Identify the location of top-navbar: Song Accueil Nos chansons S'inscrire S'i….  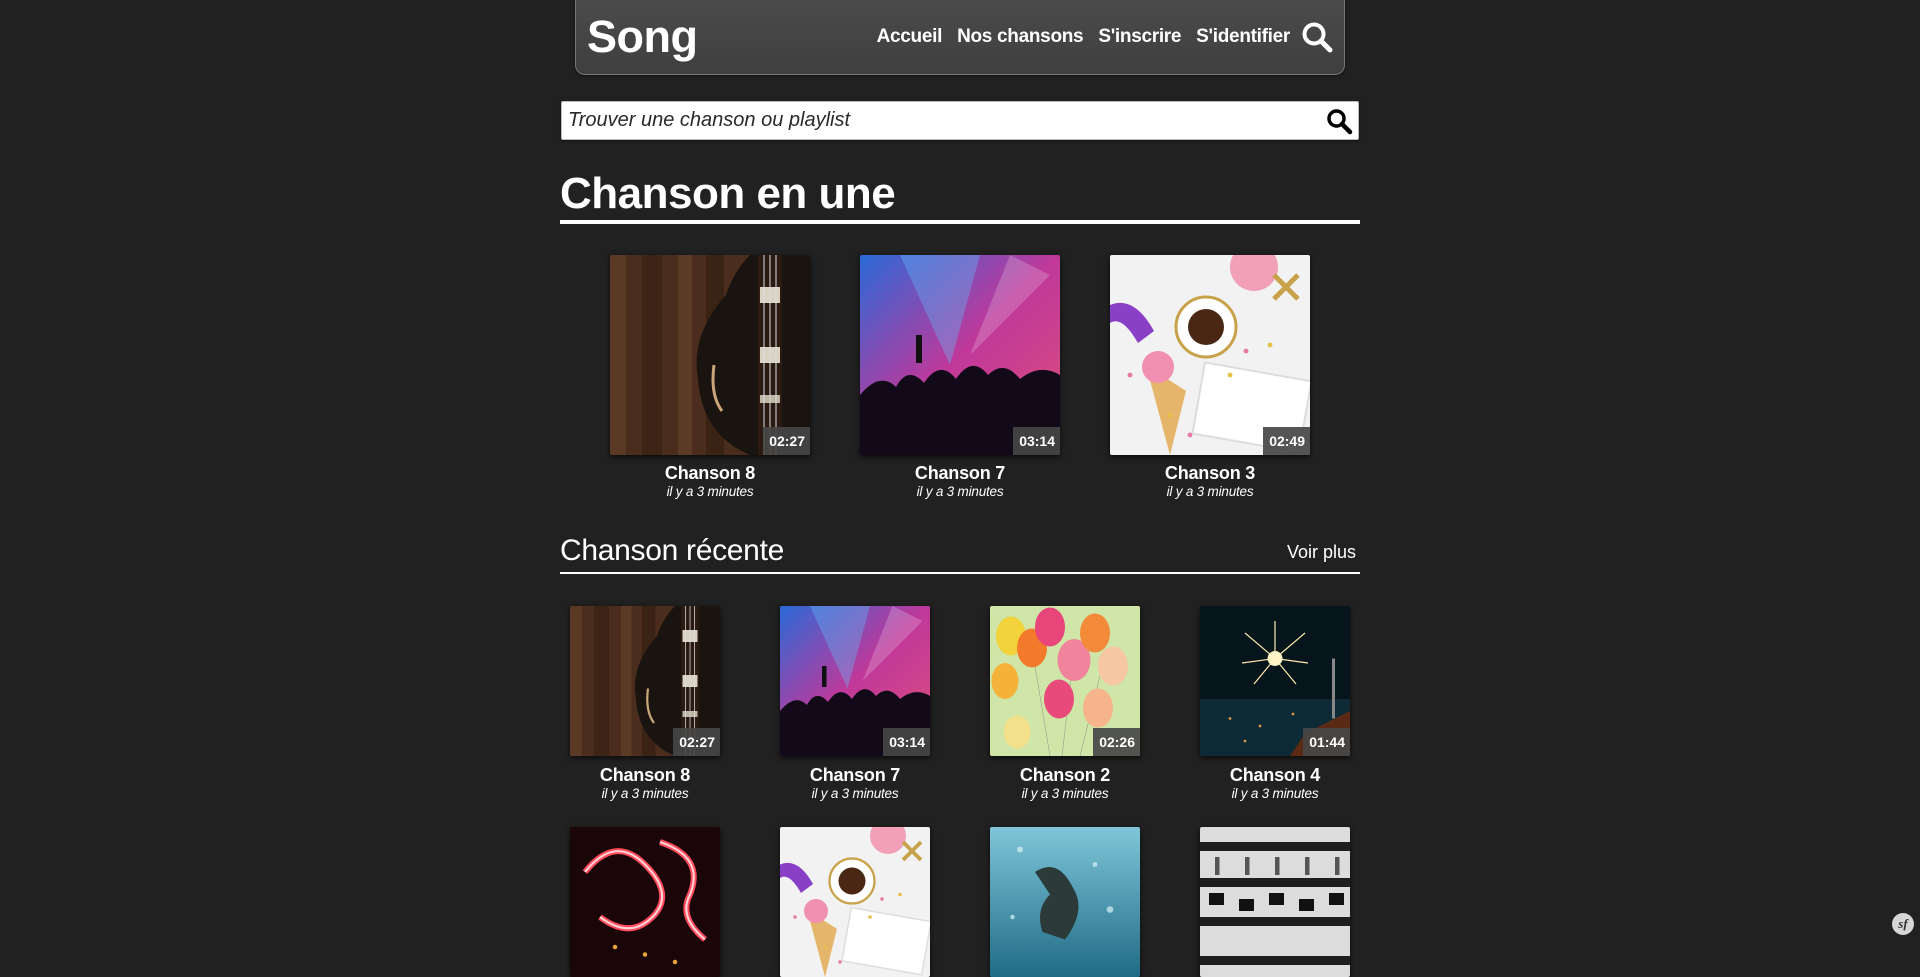
(960, 37).